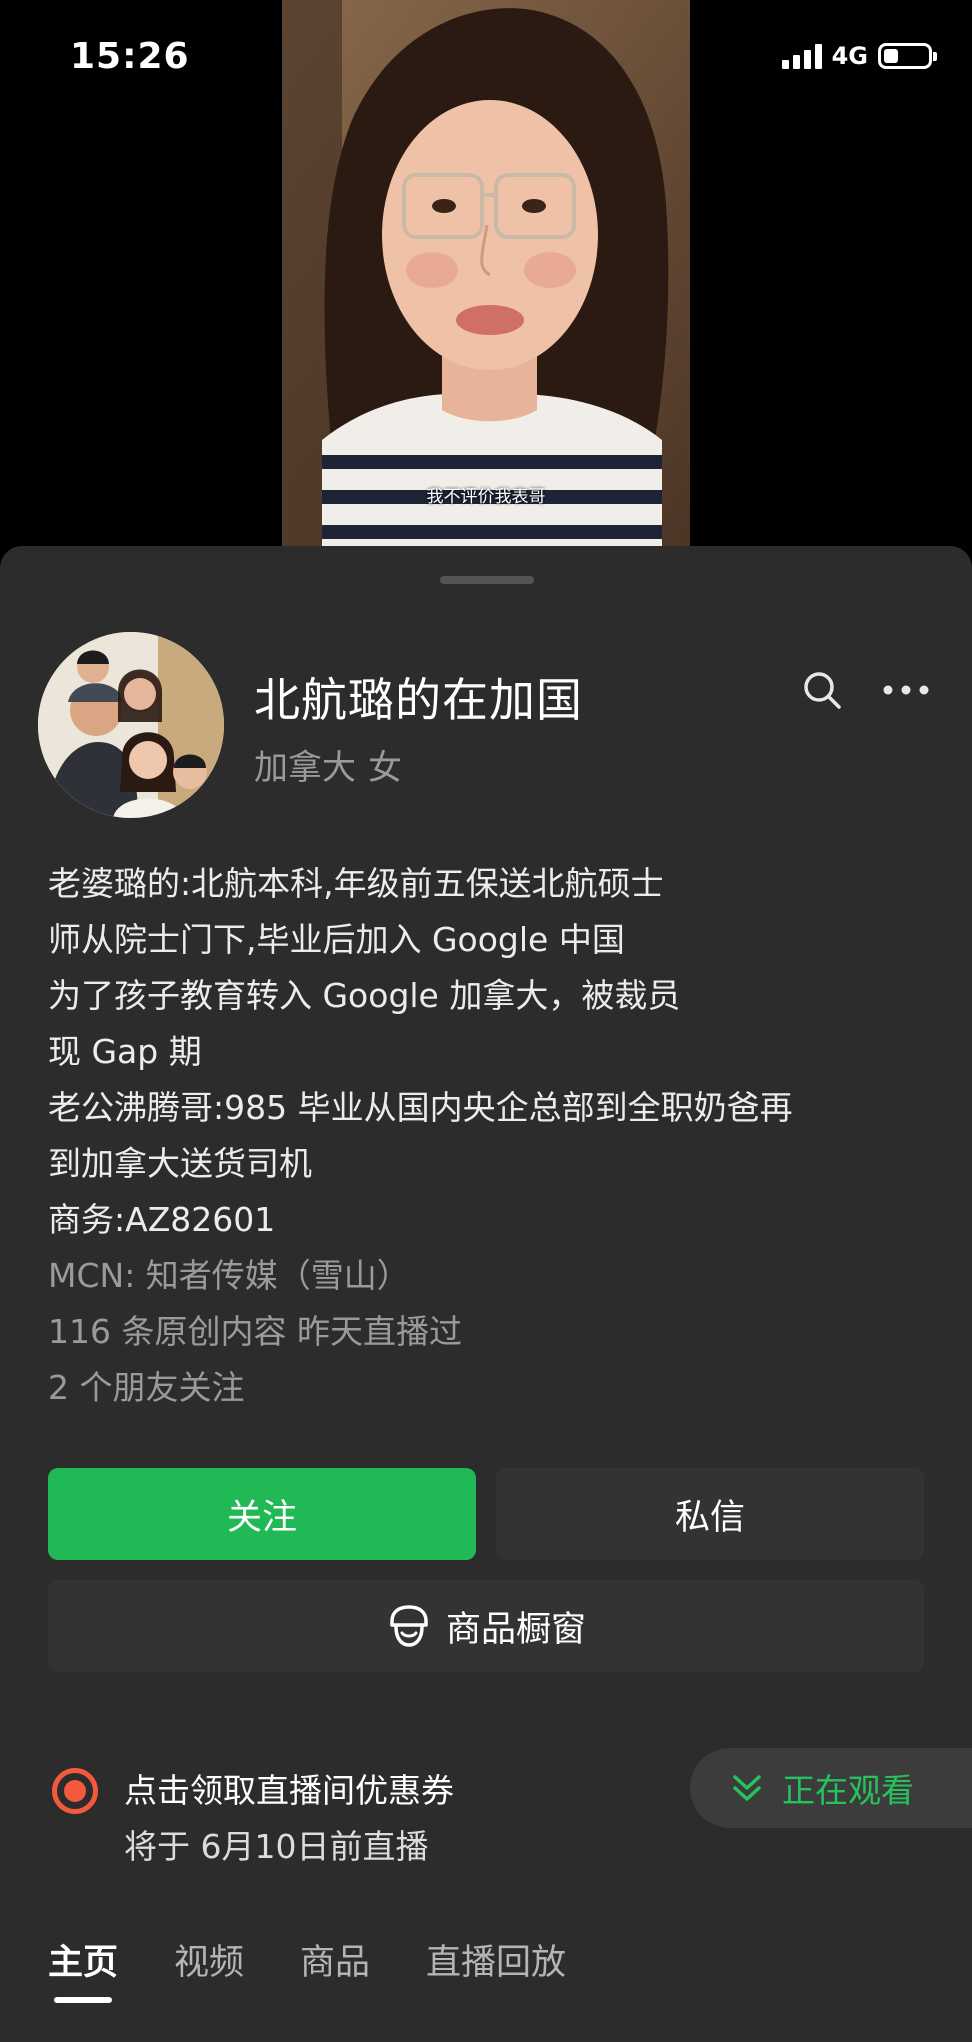 This screenshot has width=972, height=2042. What do you see at coordinates (364, 995) in the screenshot?
I see `bio-line: 为了孩子教育转入 Google 加拿大，被裁员` at bounding box center [364, 995].